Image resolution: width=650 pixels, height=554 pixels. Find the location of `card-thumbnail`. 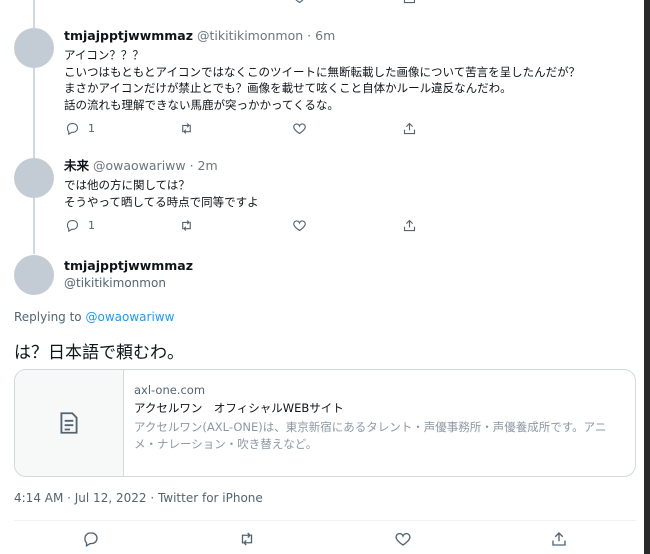

card-thumbnail is located at coordinates (69, 423).